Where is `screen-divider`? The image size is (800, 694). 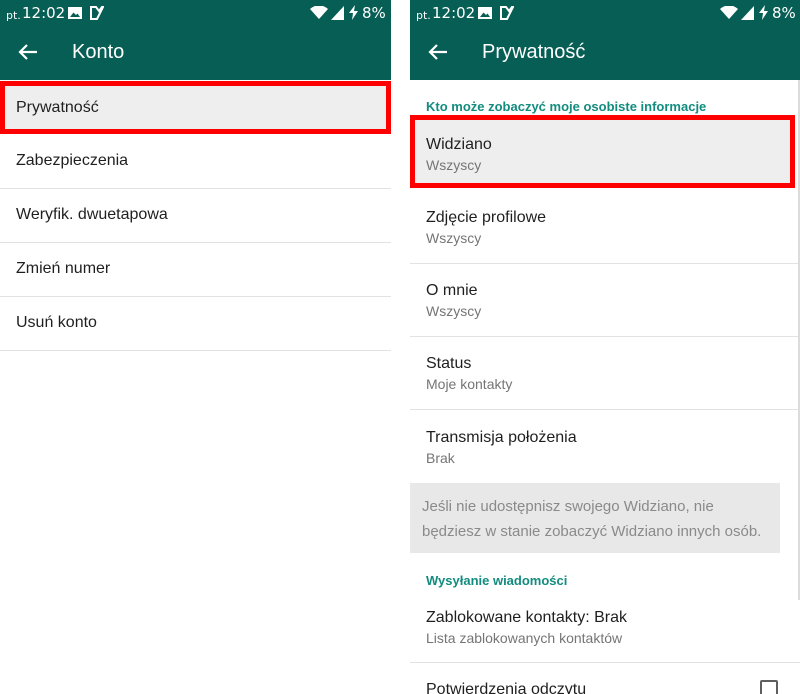
screen-divider is located at coordinates (400, 347).